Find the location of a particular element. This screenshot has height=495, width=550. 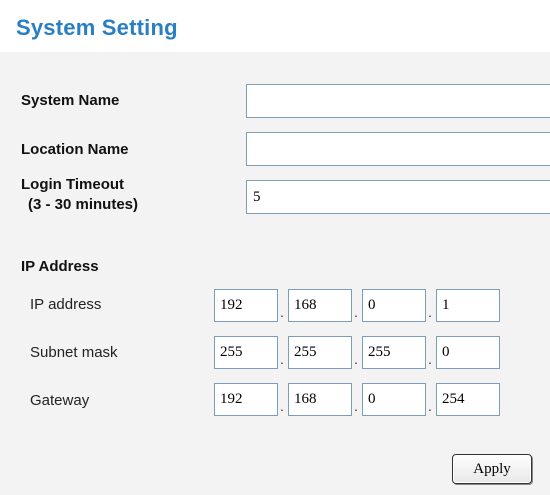

login-timeout-label: Login Timeout is located at coordinates (73, 184).